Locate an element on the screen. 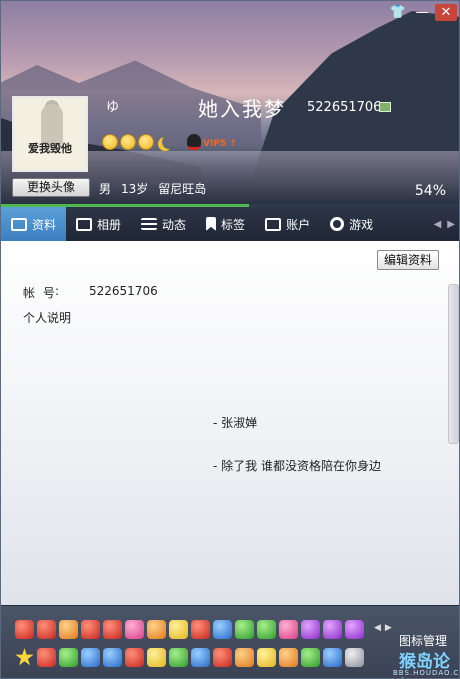 Image resolution: width=460 pixels, height=679 pixels. tab-scroll-right-icon: ▶ is located at coordinates (451, 224).